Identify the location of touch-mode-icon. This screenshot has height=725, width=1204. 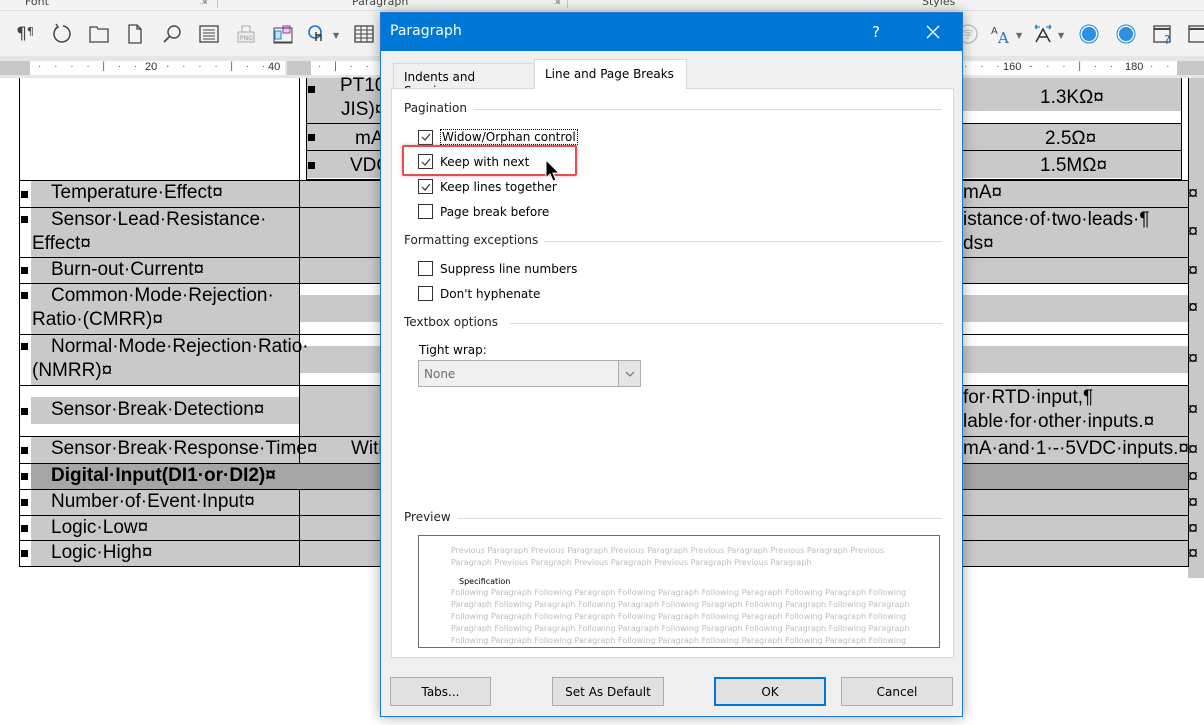
(317, 34).